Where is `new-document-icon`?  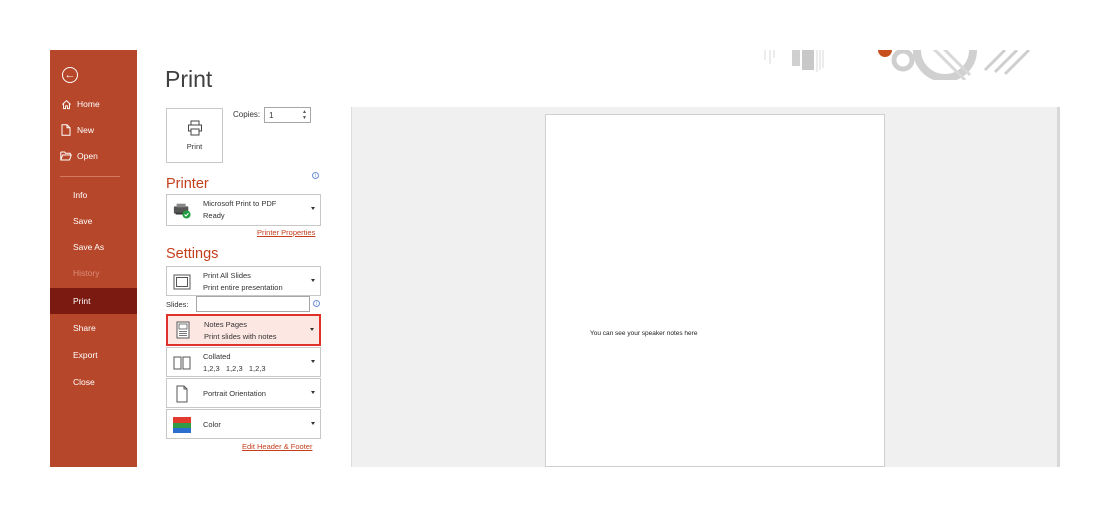 new-document-icon is located at coordinates (66, 130).